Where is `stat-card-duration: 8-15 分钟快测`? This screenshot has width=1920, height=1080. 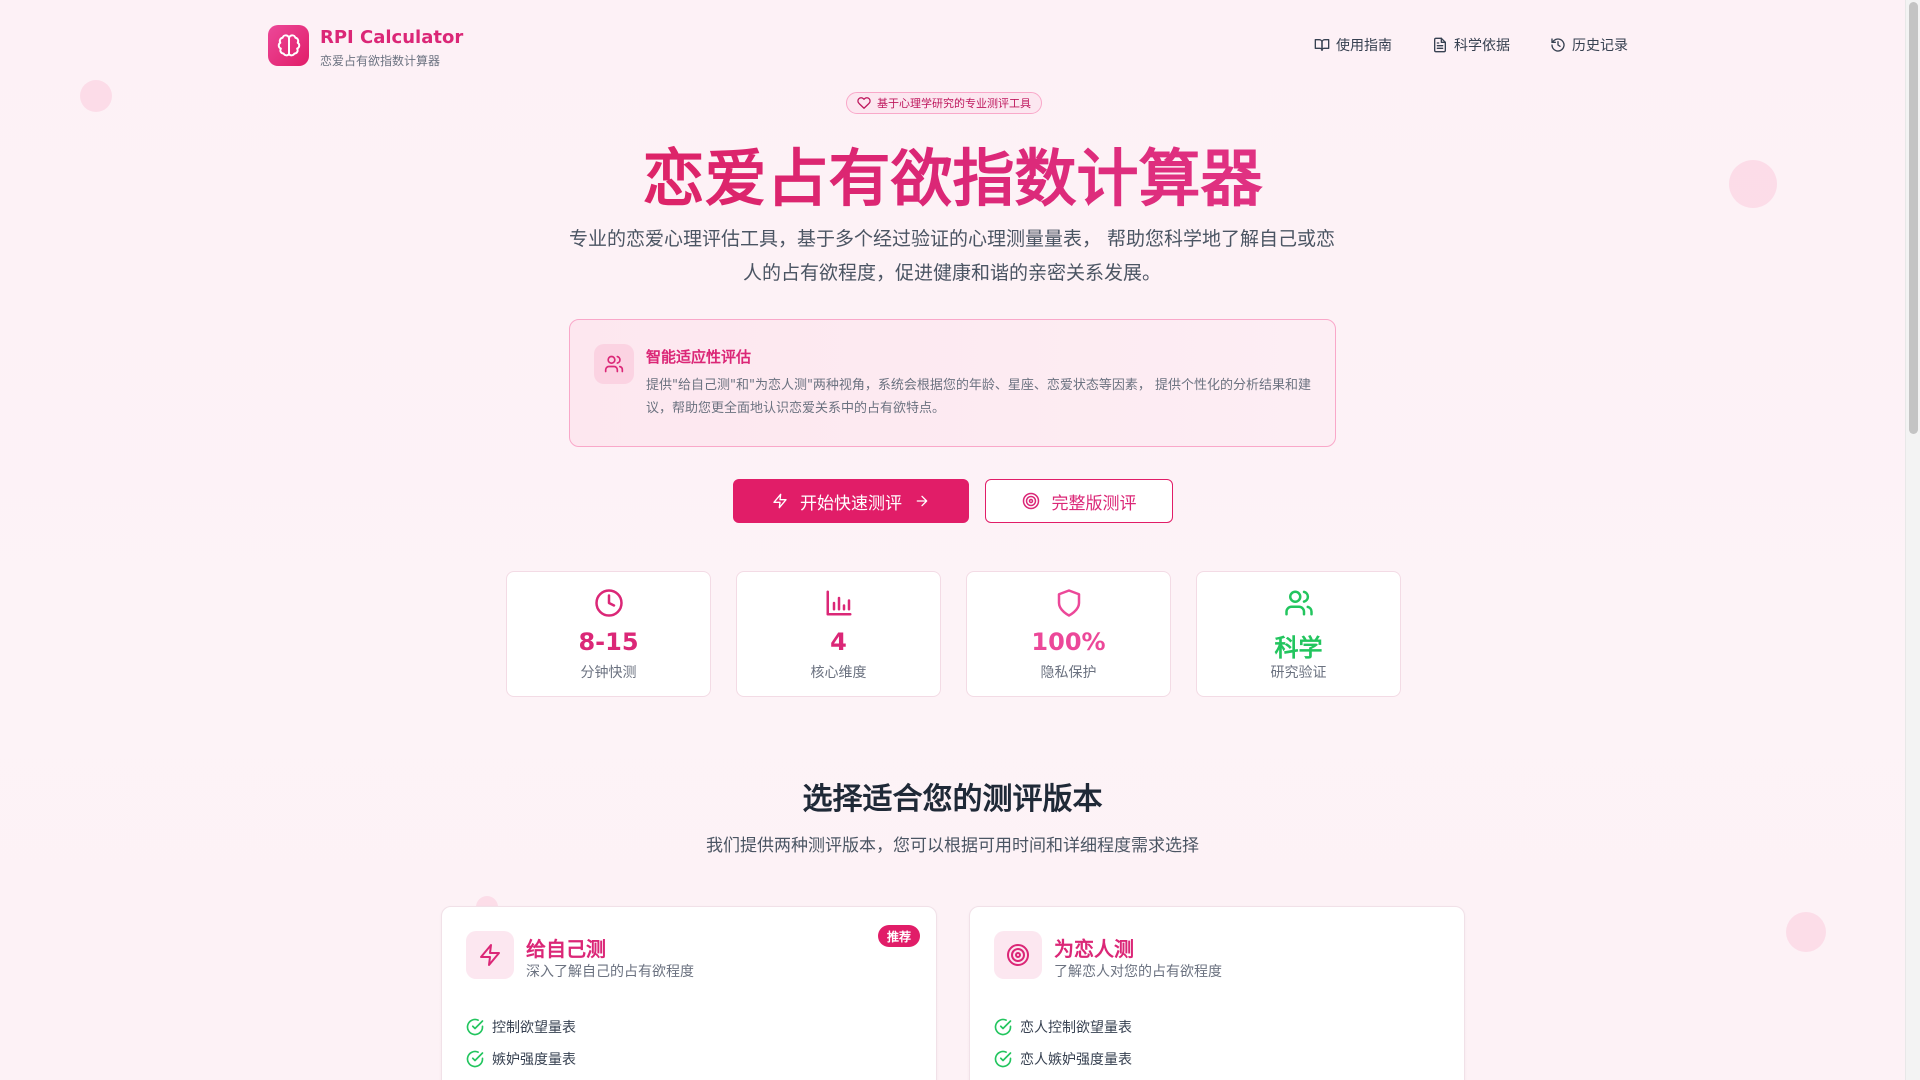 stat-card-duration: 8-15 分钟快测 is located at coordinates (608, 634).